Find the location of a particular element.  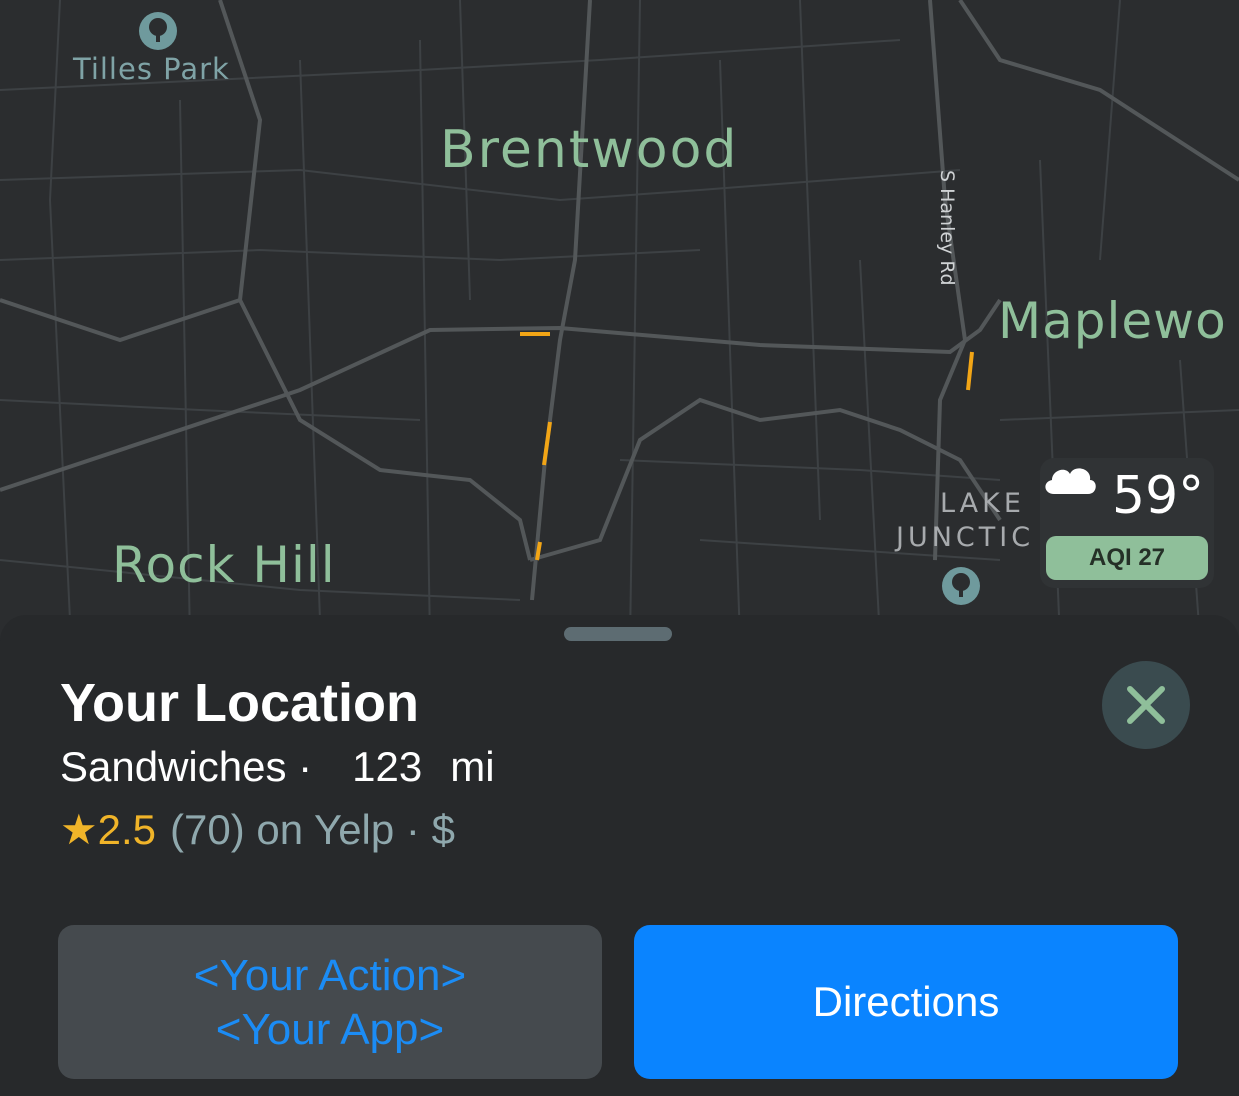

star-icon: ★ is located at coordinates (79, 829).